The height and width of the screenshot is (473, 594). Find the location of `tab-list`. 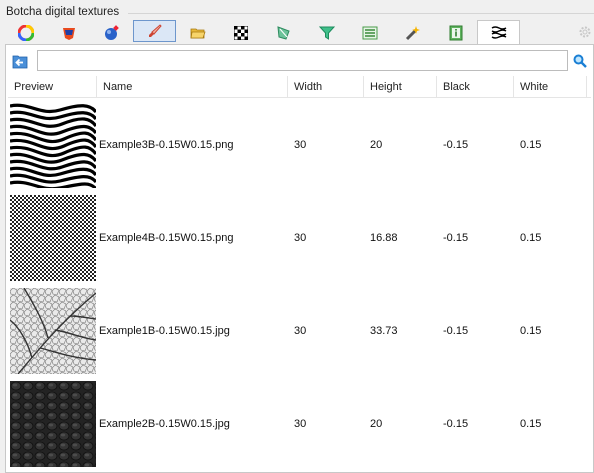

tab-list is located at coordinates (369, 33).